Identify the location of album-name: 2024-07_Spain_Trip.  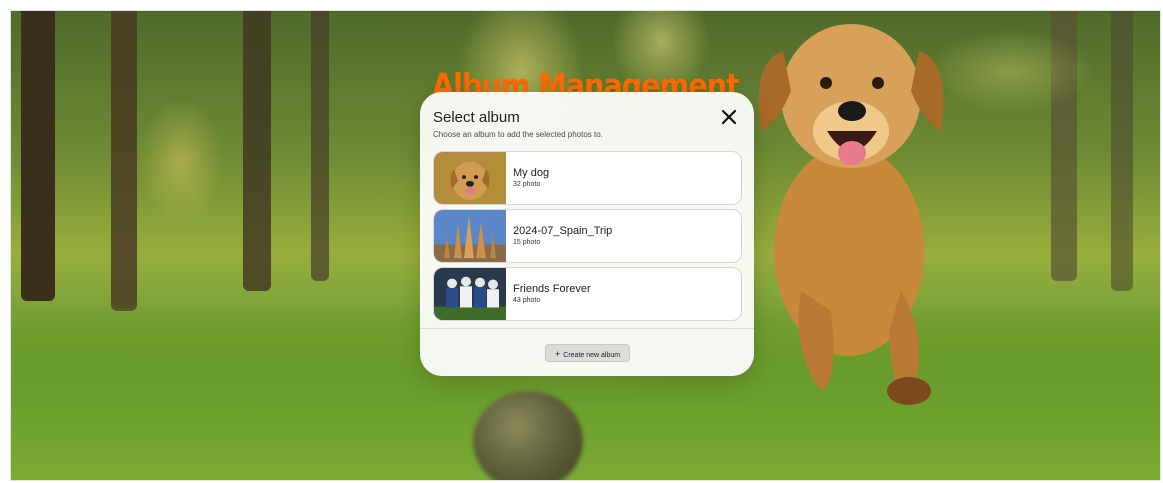
(563, 231).